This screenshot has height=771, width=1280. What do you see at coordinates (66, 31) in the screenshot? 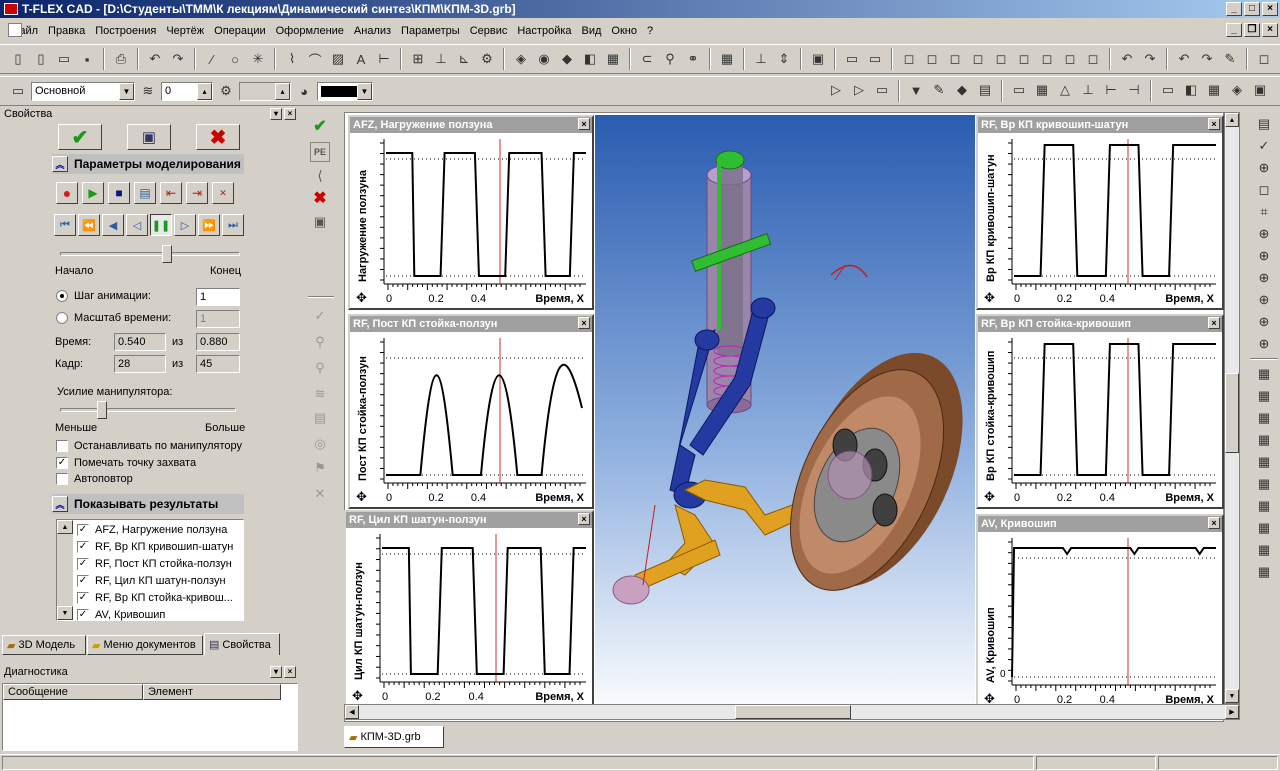
I see `menu-edit: Правка` at bounding box center [66, 31].